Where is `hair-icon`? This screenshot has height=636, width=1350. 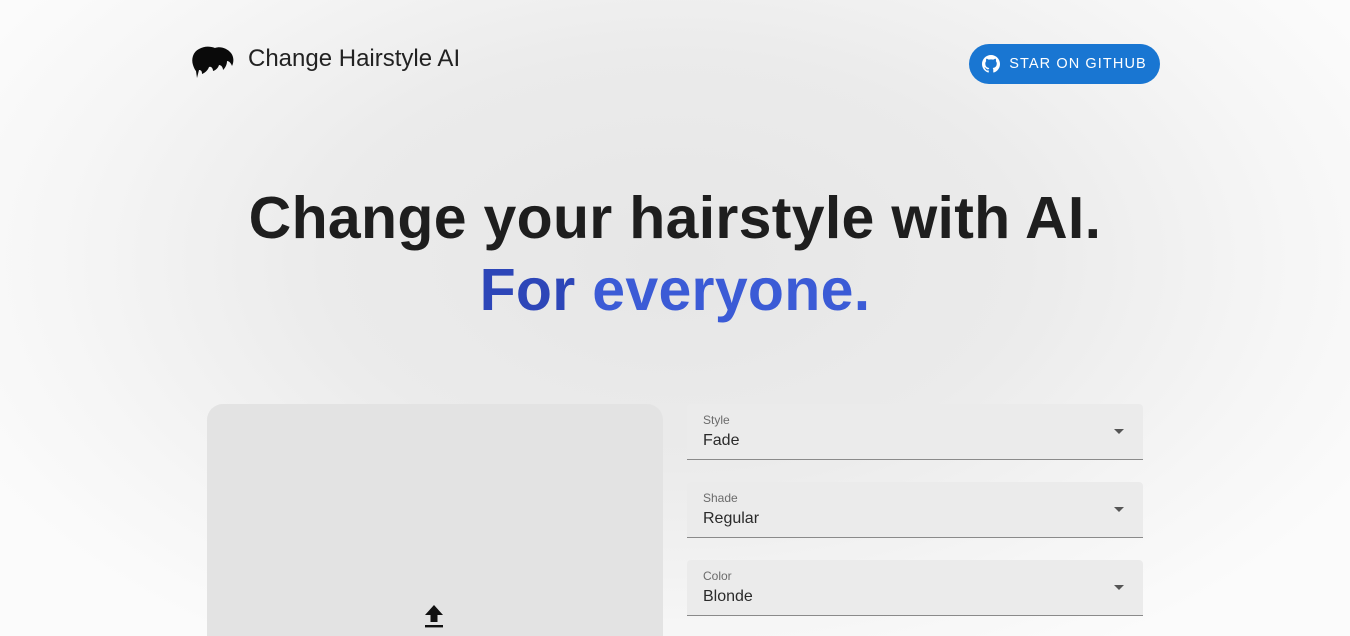 hair-icon is located at coordinates (213, 62).